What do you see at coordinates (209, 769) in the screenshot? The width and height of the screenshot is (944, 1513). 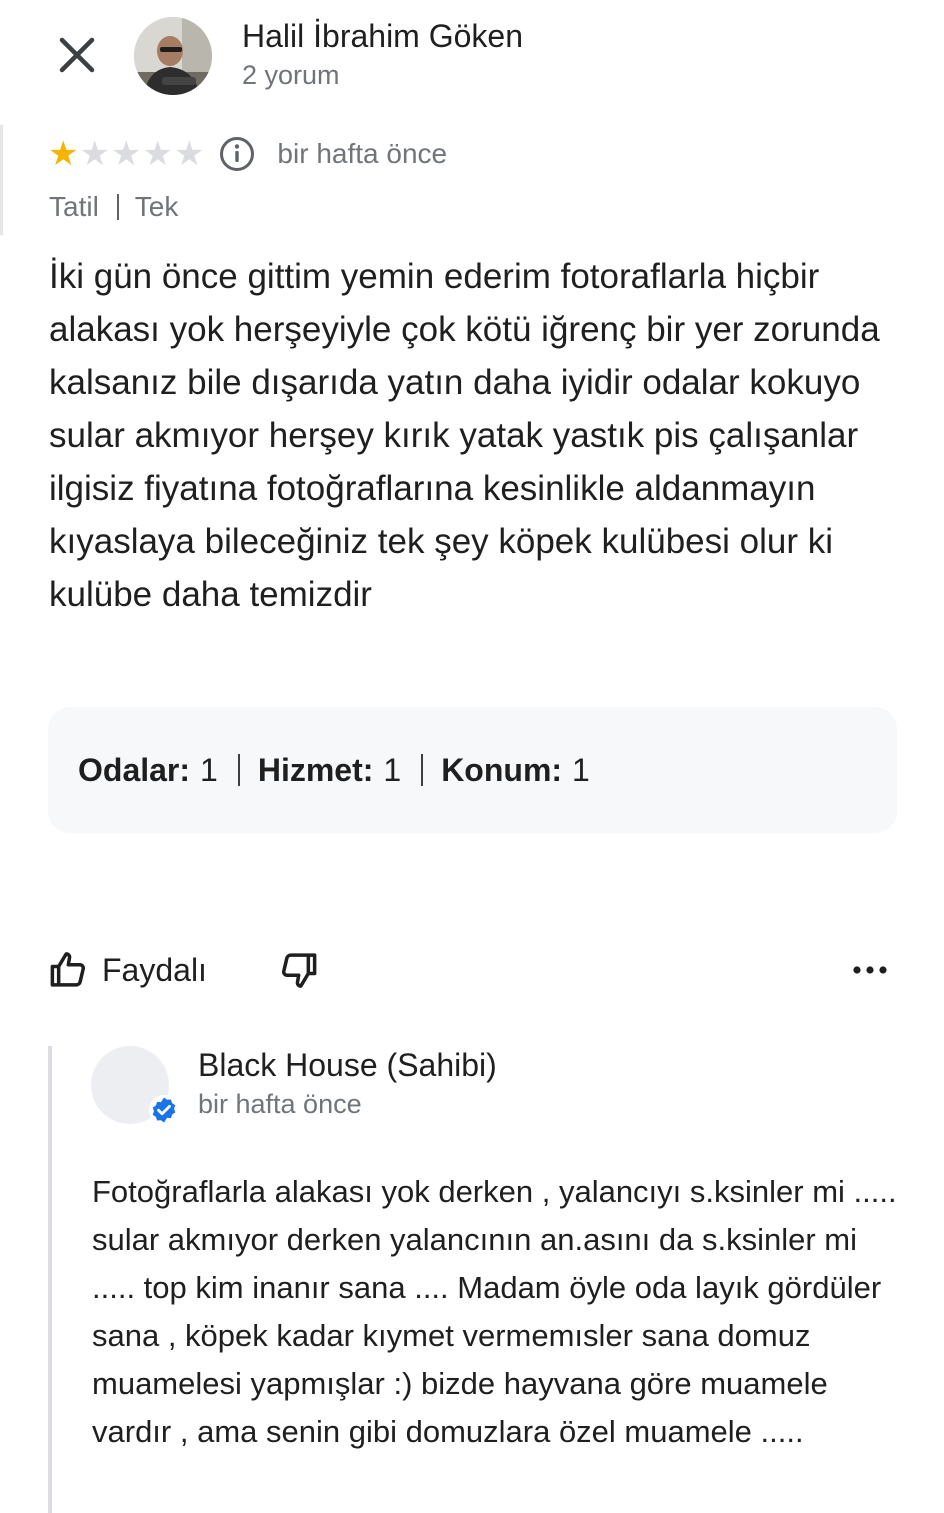 I see `sub-rating-value-rooms: 1` at bounding box center [209, 769].